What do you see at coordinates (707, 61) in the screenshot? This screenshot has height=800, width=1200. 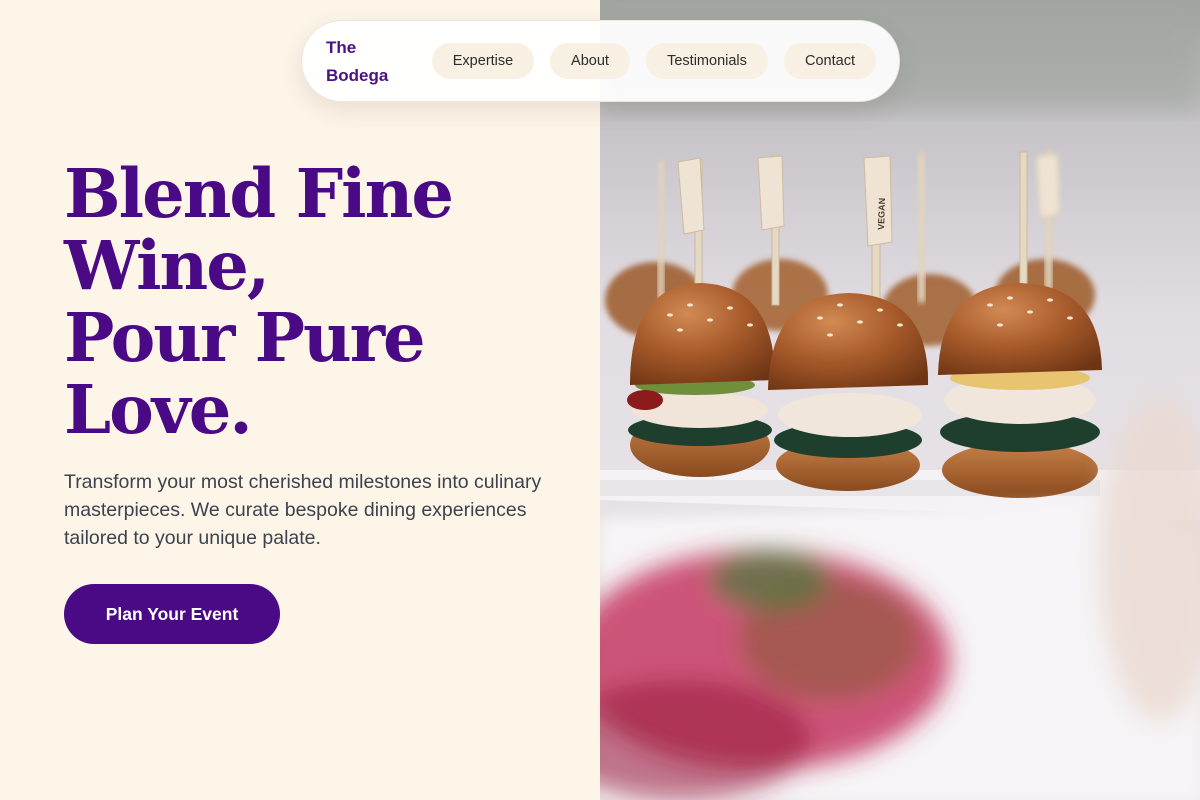 I see `nav-link-testimonials: Testimonials` at bounding box center [707, 61].